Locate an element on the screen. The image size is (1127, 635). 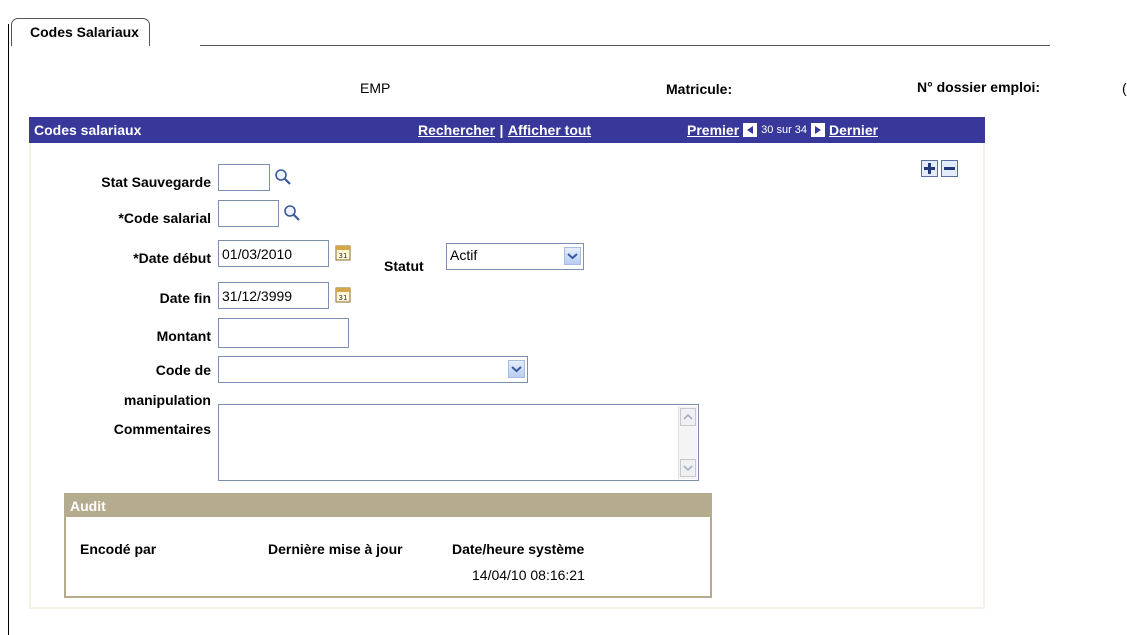
matricule-label: Matricule: is located at coordinates (699, 89).